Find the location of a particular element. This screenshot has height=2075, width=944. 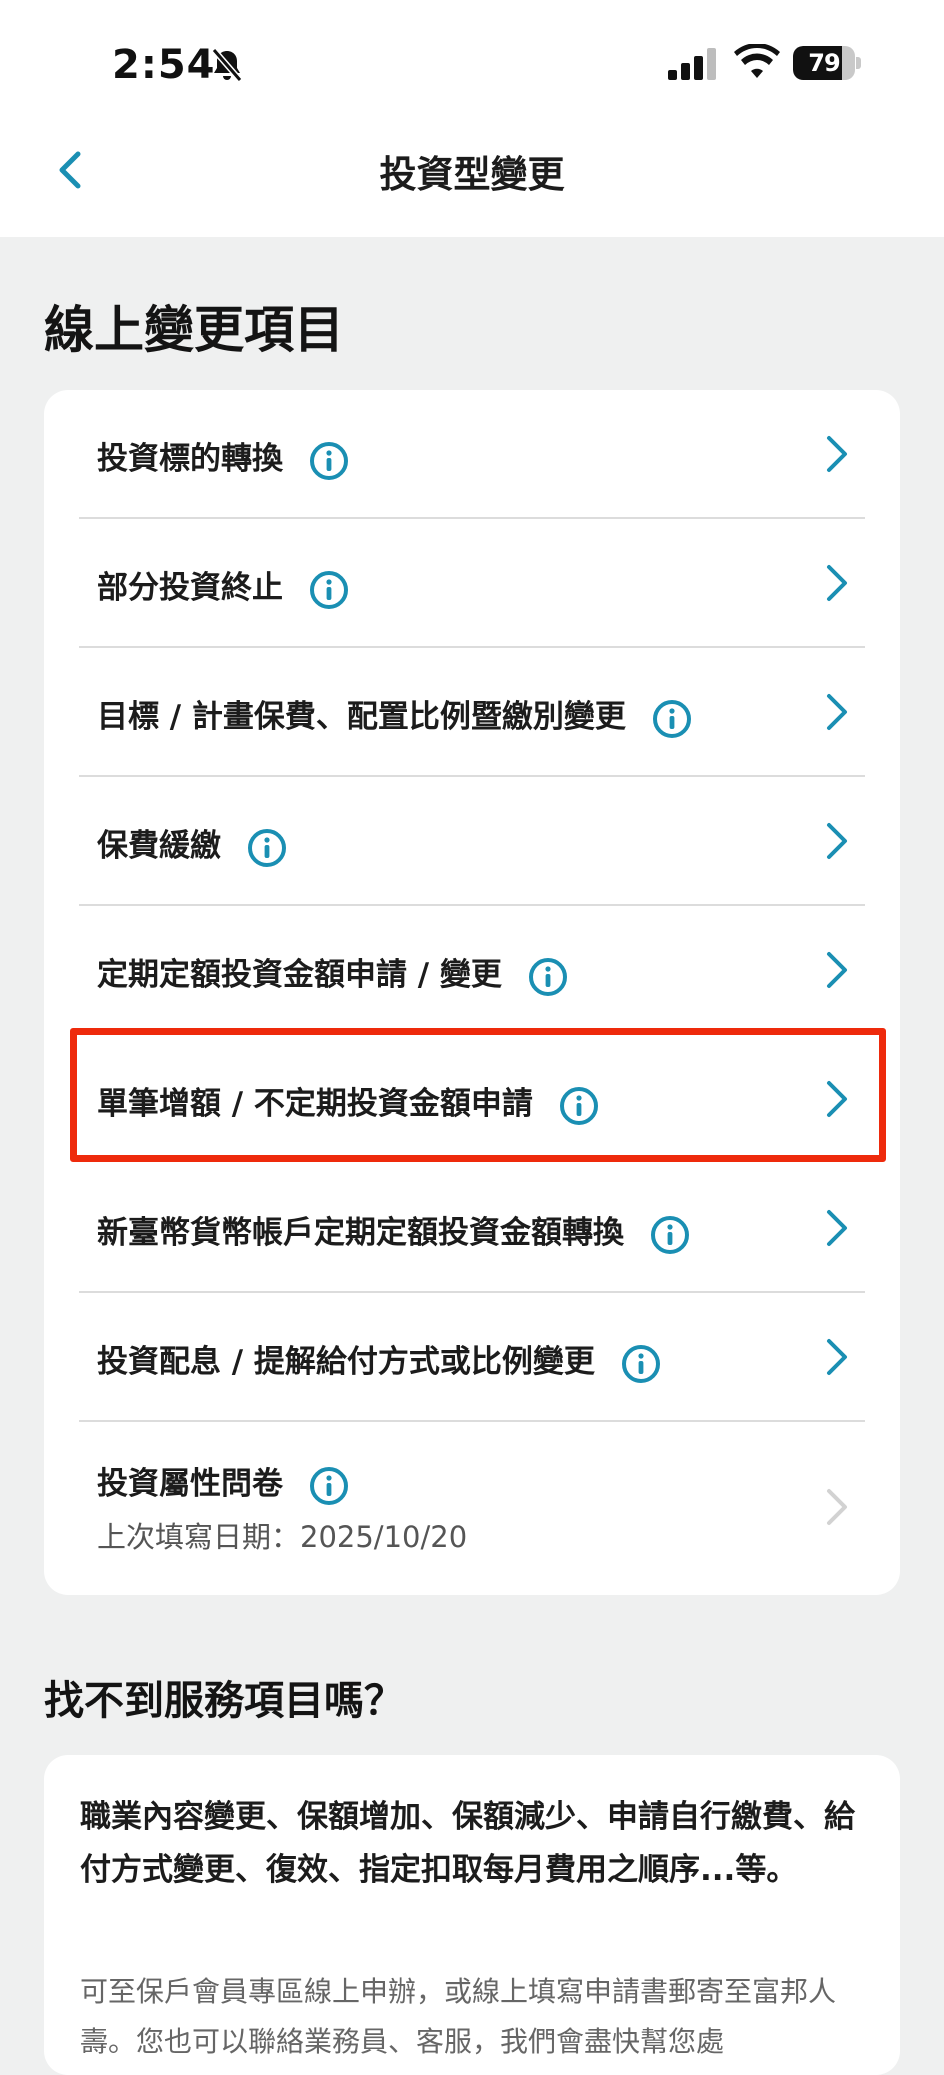

list-item-premium-allocation-change: 目標 / 計畫保費、配置比例暨繳別變更 is located at coordinates (472, 712).